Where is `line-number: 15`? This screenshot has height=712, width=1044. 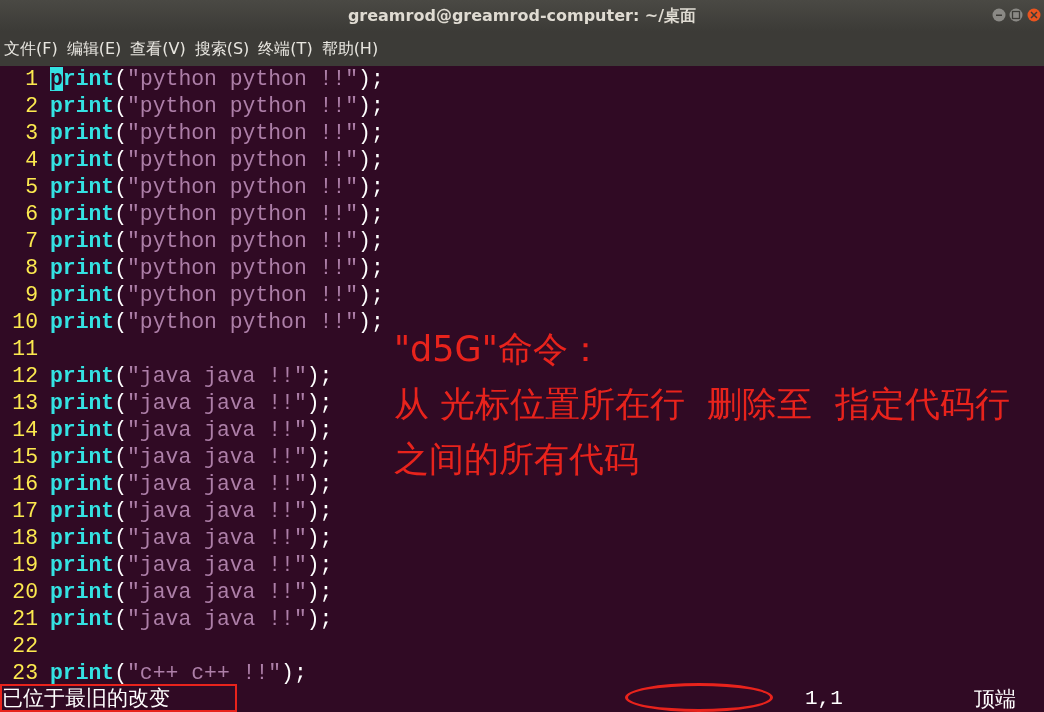
line-number: 15 is located at coordinates (24, 457).